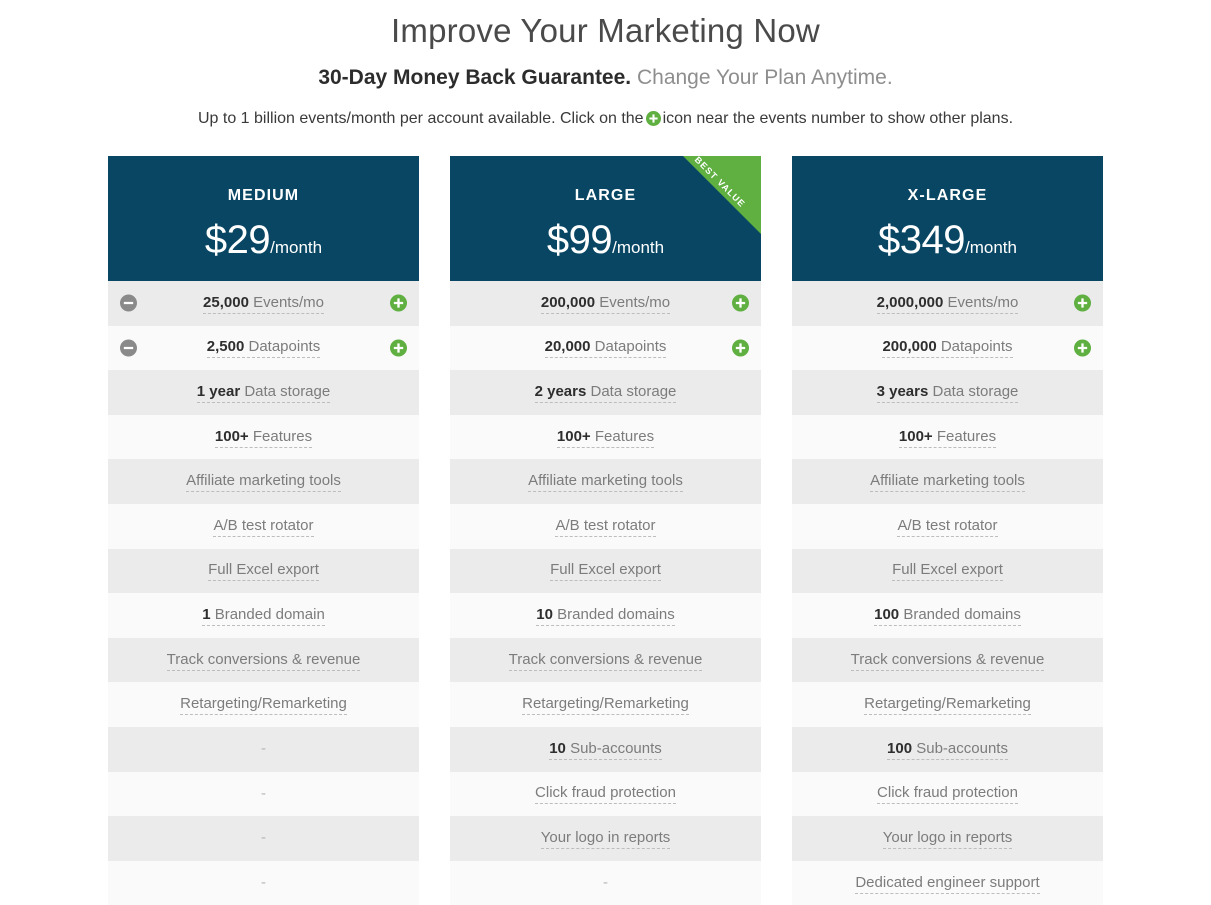  I want to click on feature-text: Branded domain, so click(269, 614).